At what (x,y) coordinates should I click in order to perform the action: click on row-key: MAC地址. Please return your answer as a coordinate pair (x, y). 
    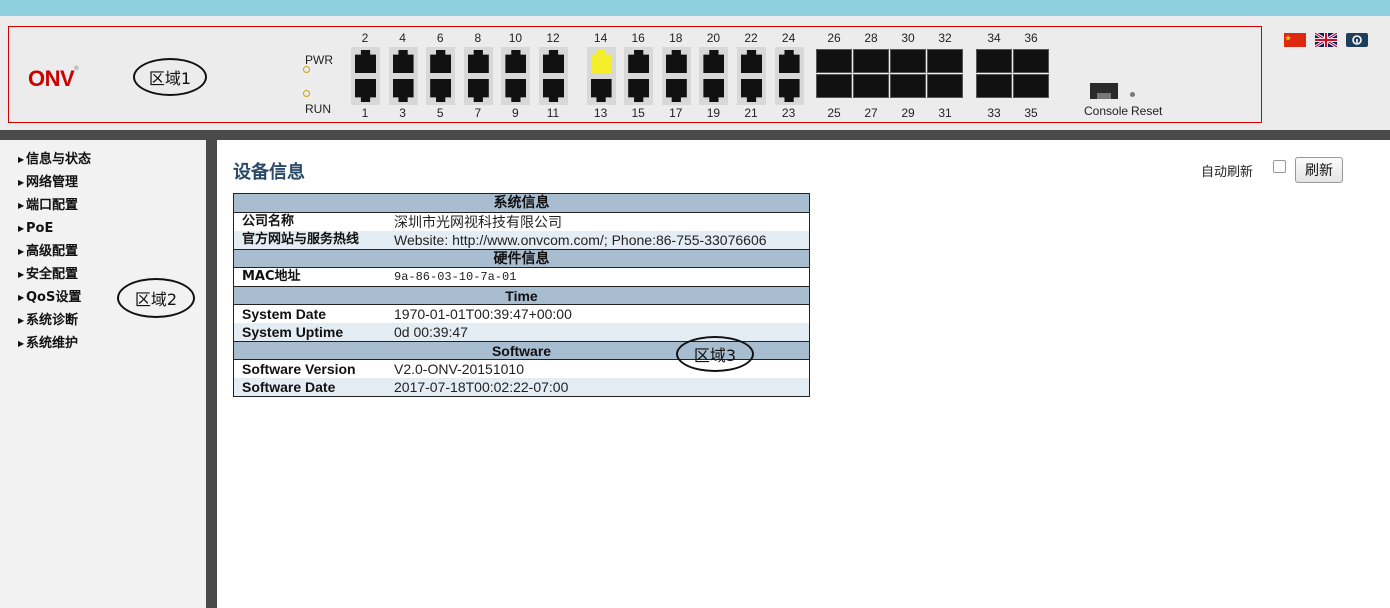
    Looking at the image, I should click on (271, 276).